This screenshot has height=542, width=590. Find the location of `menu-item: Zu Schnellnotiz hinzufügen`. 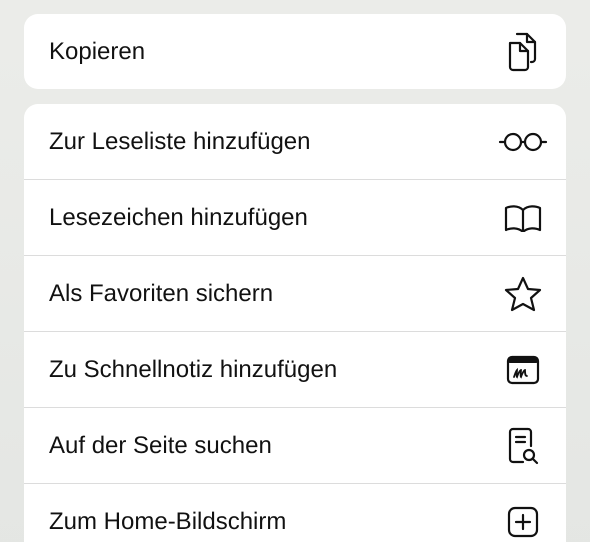

menu-item: Zu Schnellnotiz hinzufügen is located at coordinates (295, 369).